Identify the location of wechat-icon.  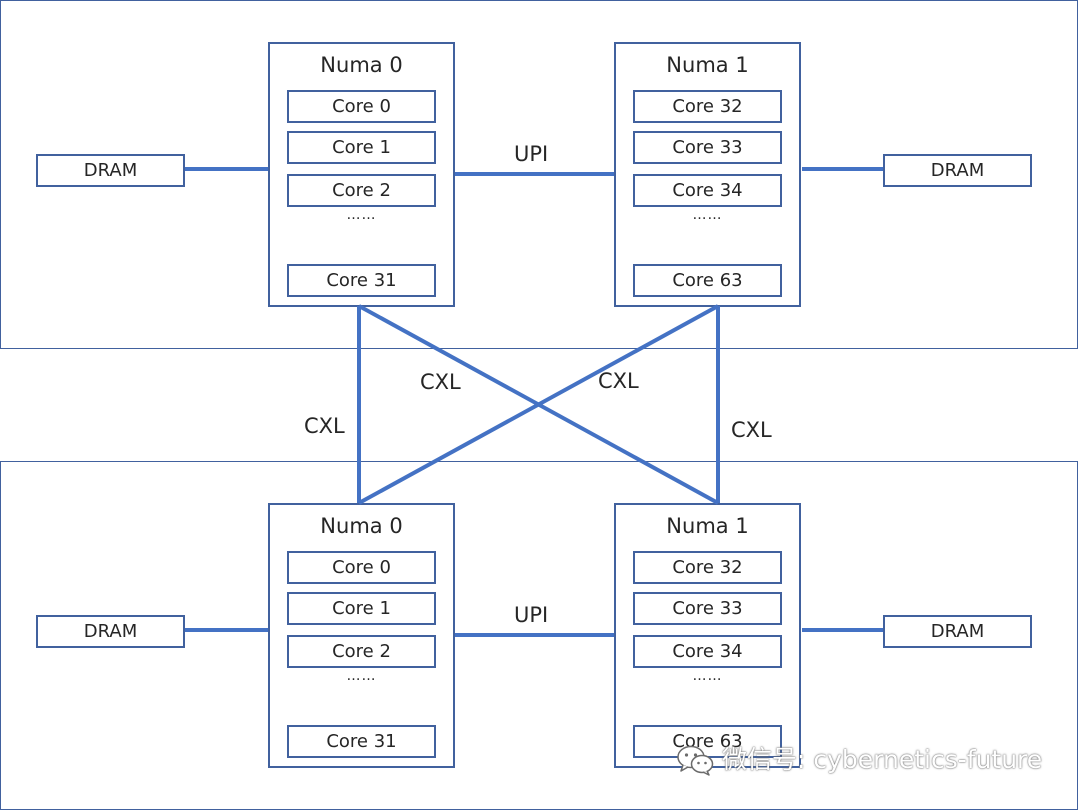
(695, 760).